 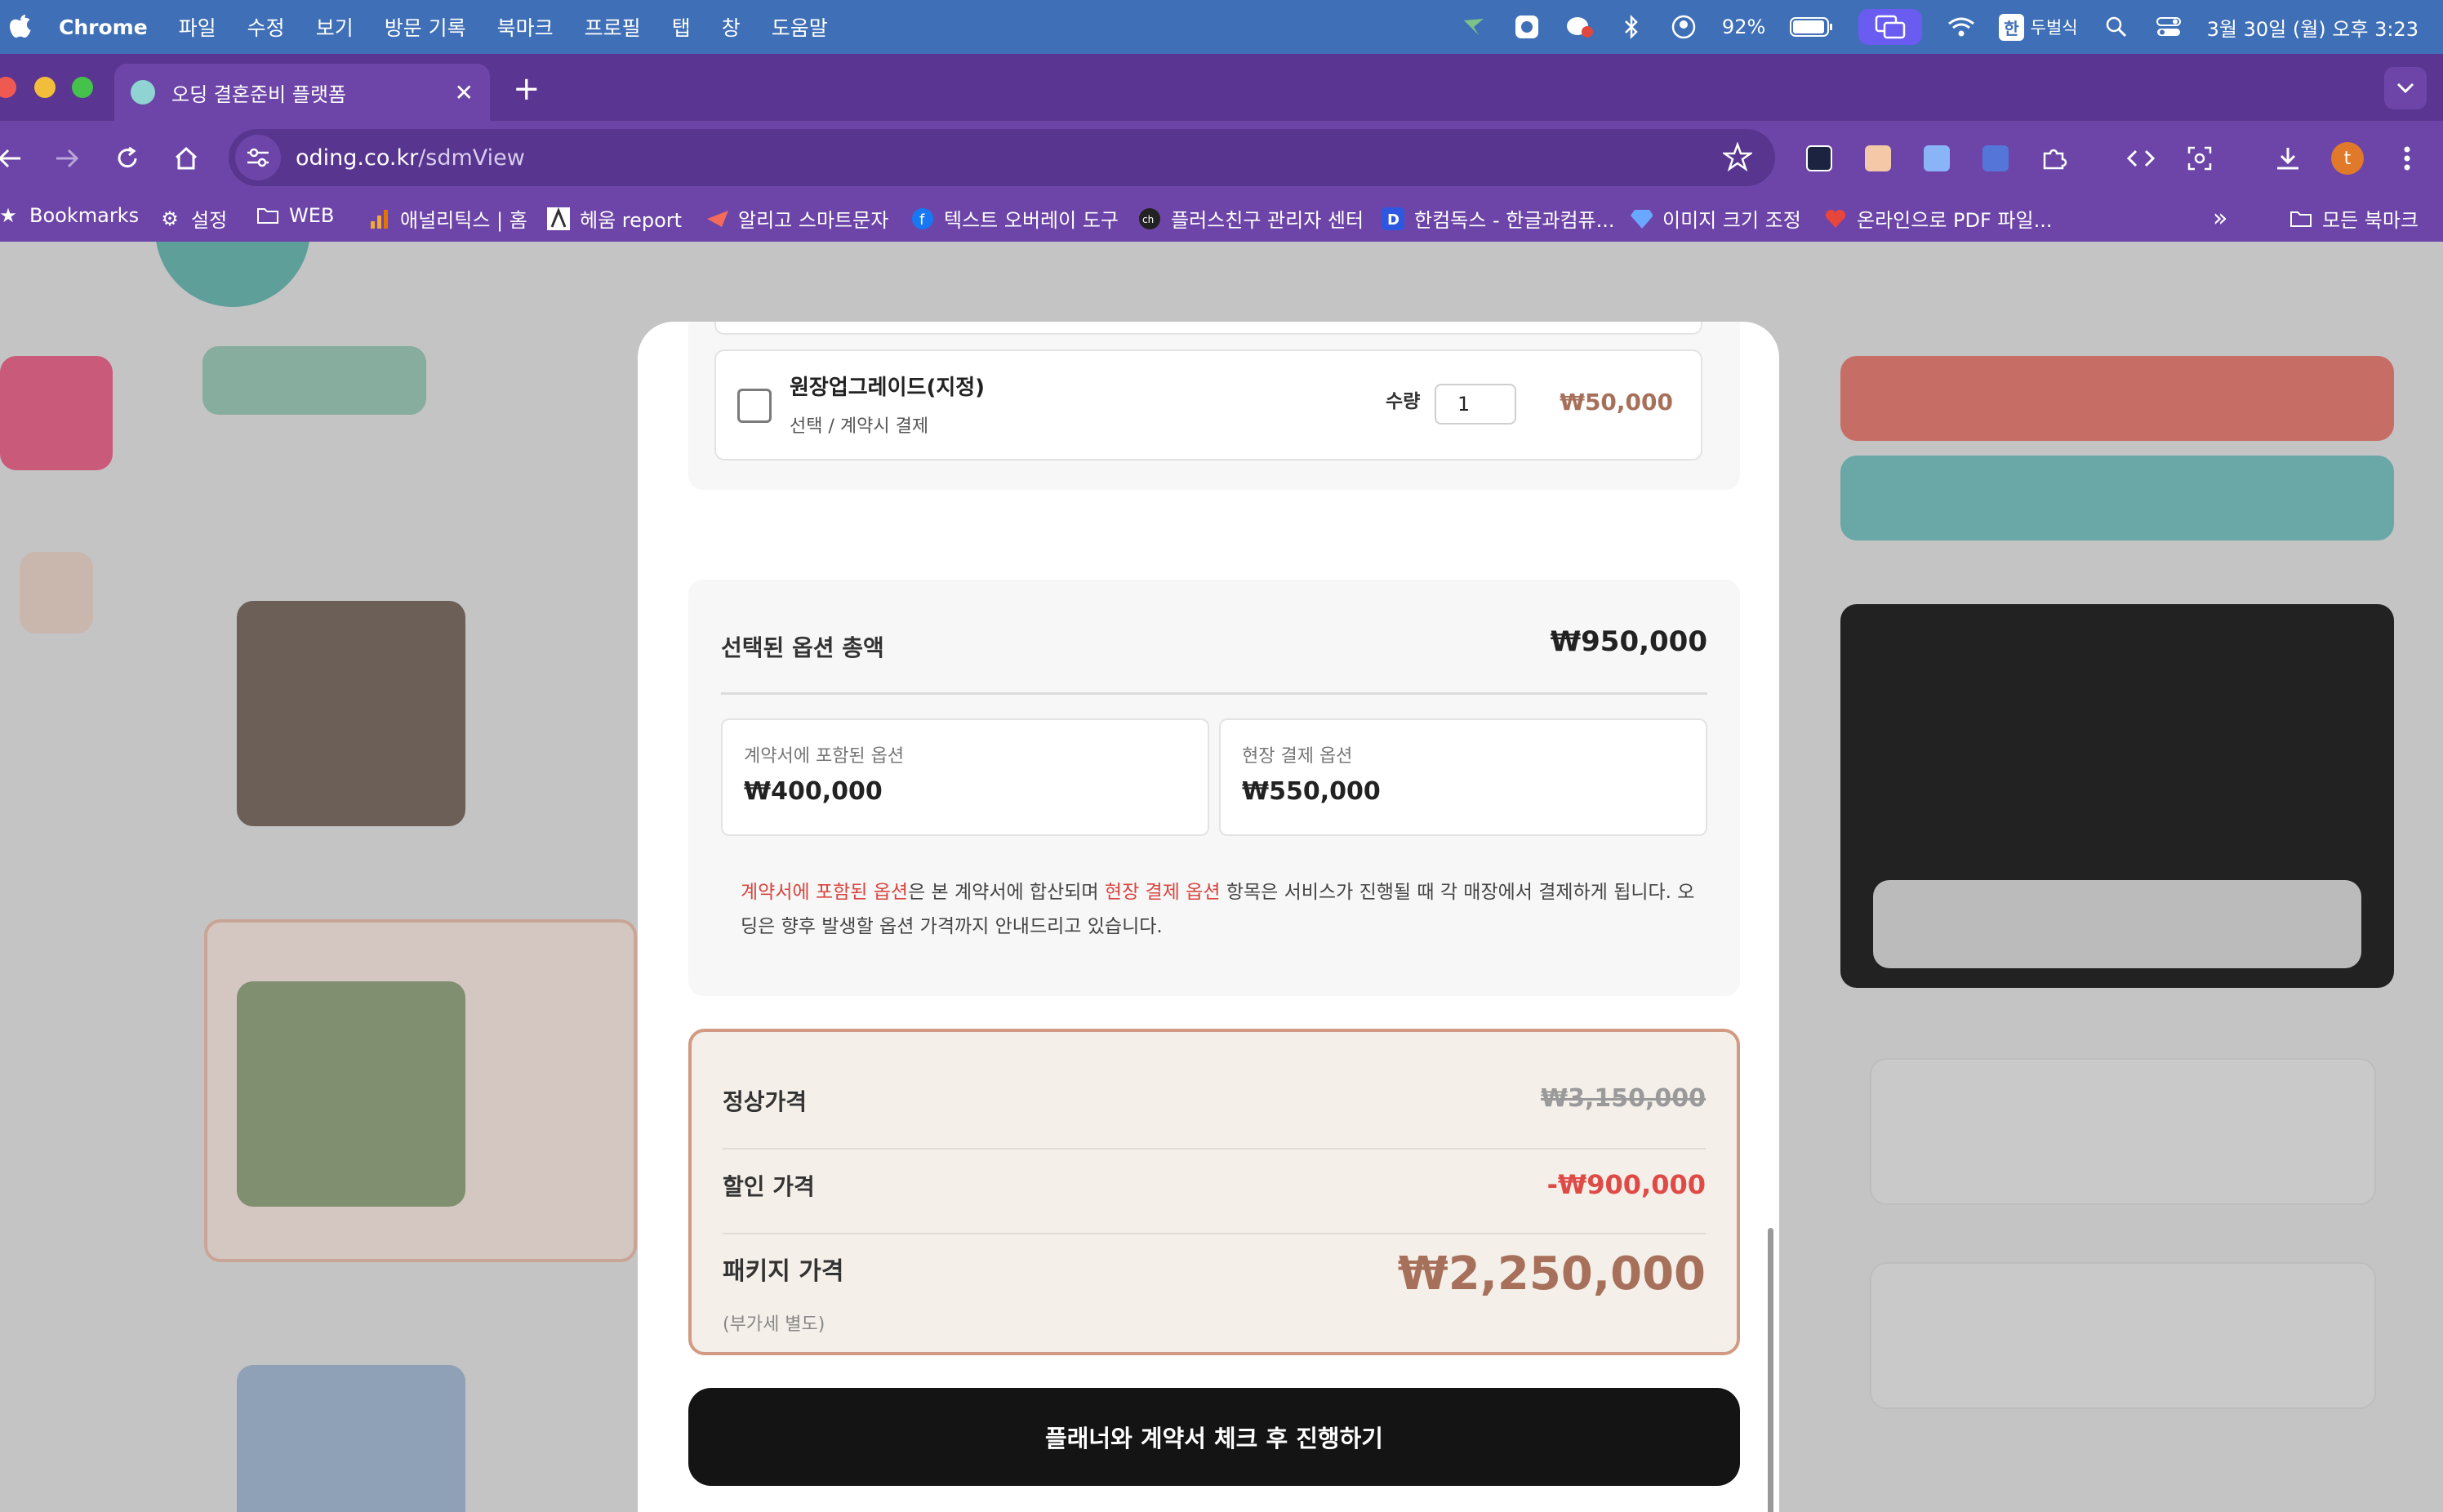 I want to click on window-minimize-button, so click(x=45, y=87).